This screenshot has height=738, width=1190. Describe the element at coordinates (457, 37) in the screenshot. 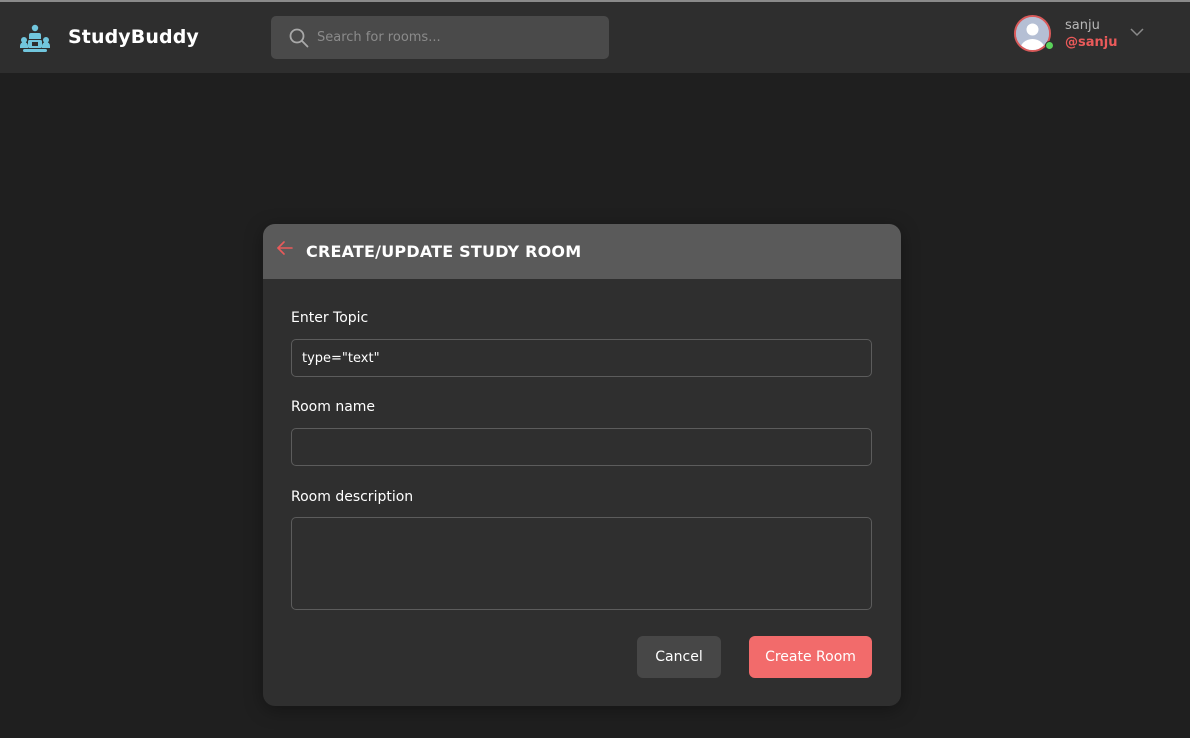

I see `search-input` at that location.